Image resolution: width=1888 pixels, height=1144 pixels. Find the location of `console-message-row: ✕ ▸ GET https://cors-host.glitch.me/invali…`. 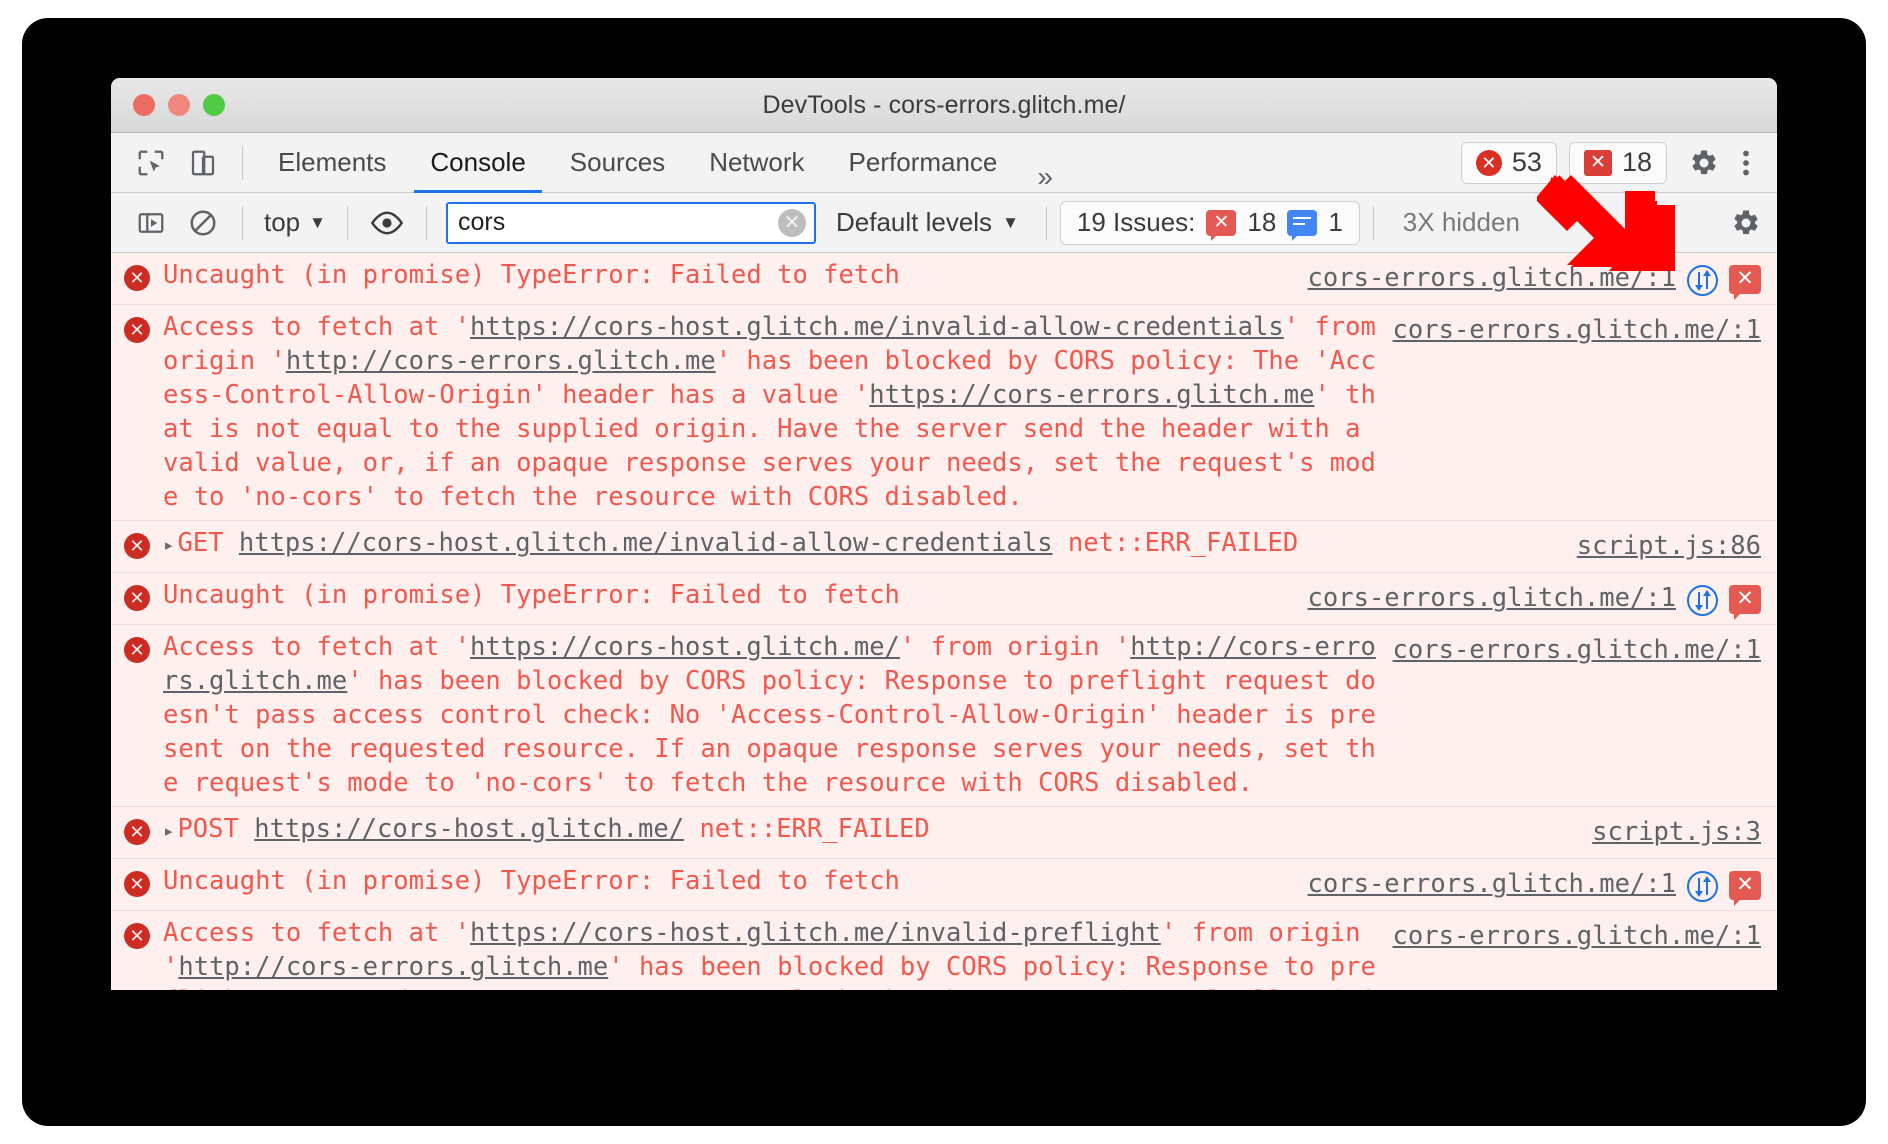

console-message-row: ✕ ▸ GET https://cors-host.glitch.me/invali… is located at coordinates (944, 547).